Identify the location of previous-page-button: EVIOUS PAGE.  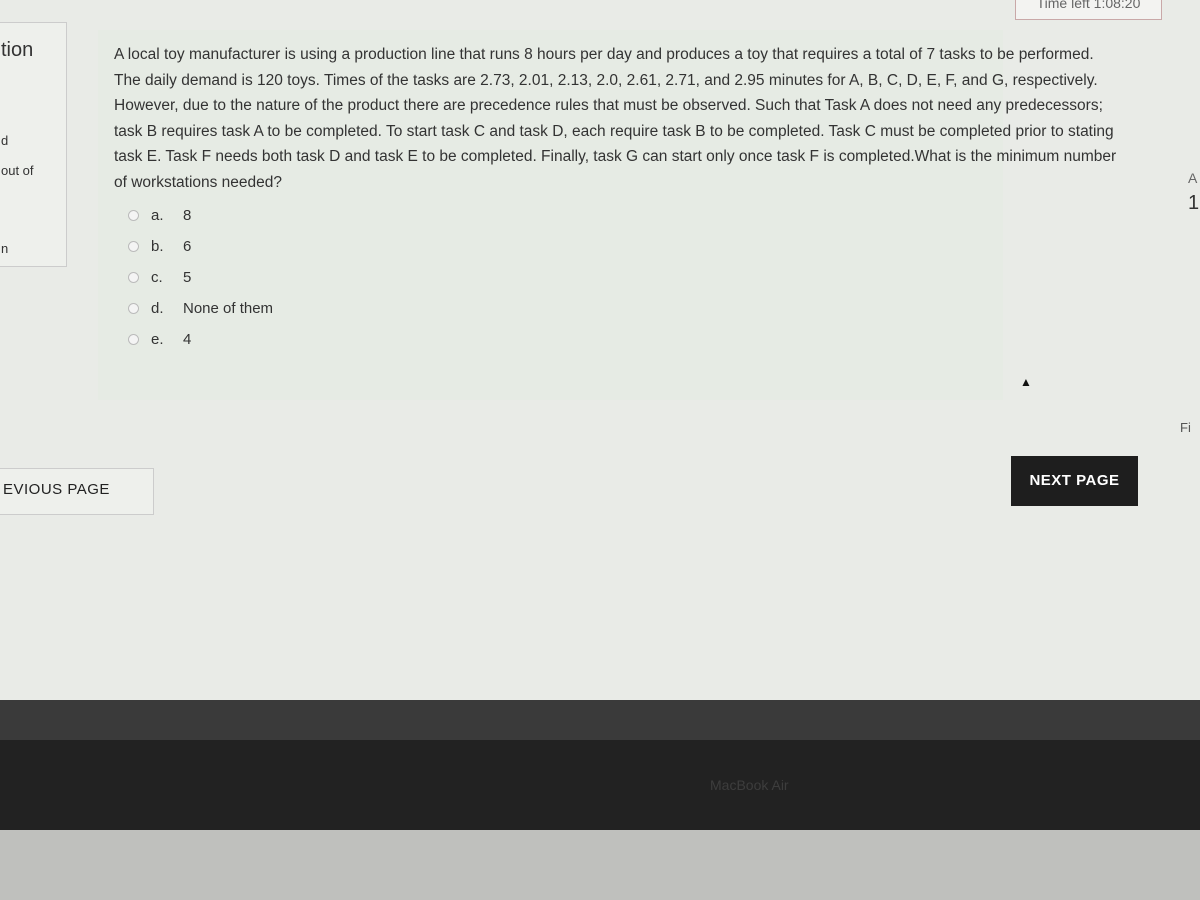
(77, 491).